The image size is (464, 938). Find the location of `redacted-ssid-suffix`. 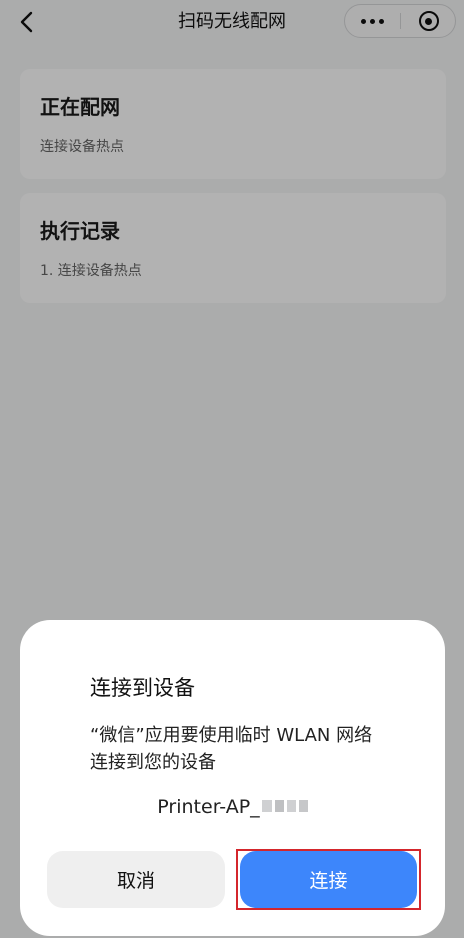

redacted-ssid-suffix is located at coordinates (284, 805).